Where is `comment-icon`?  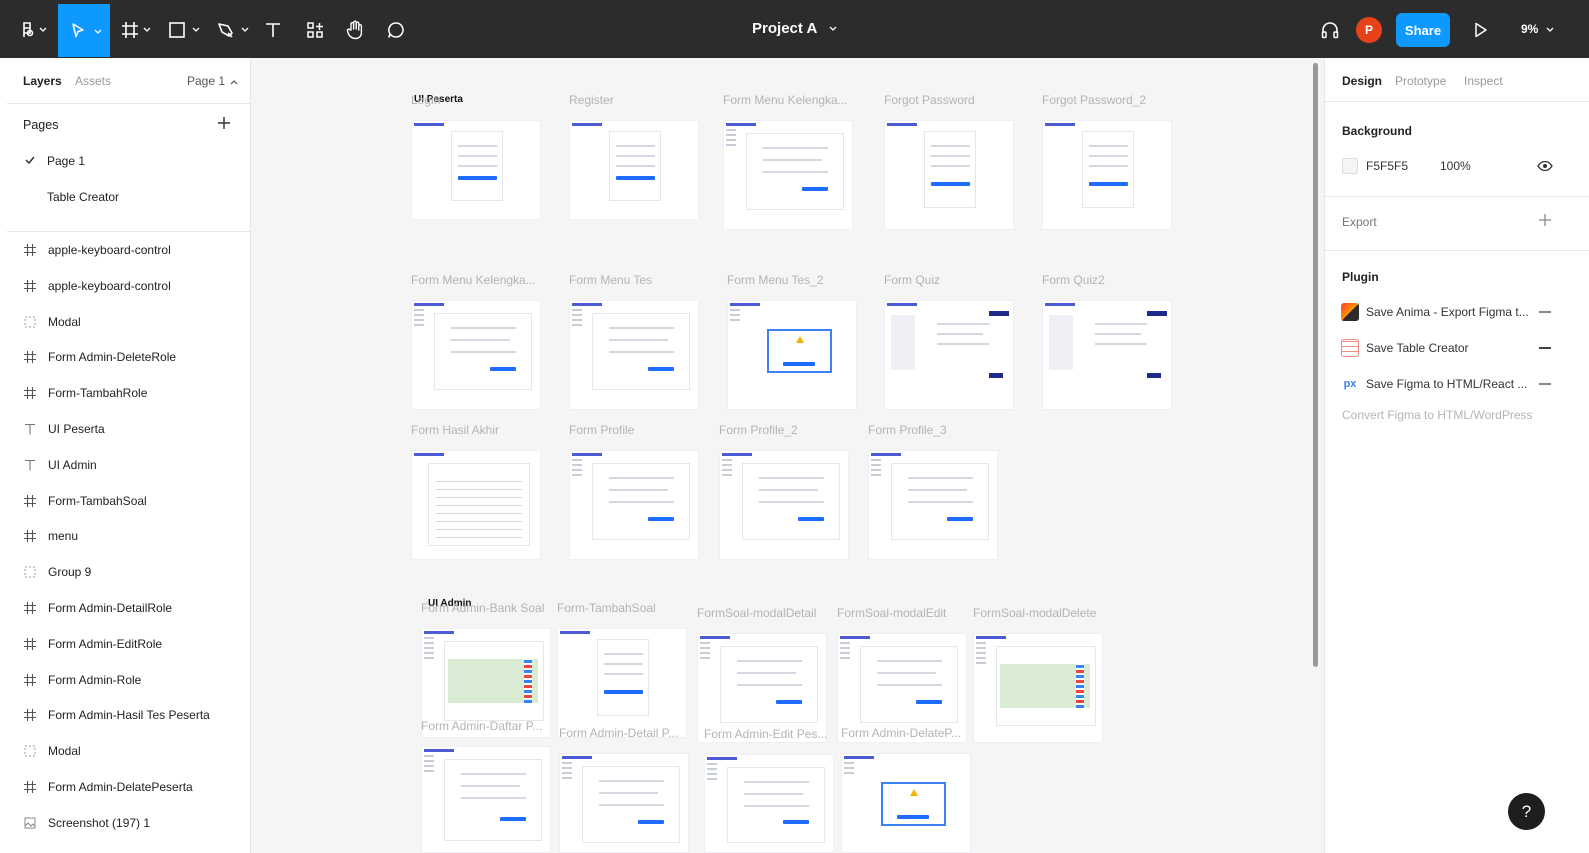
comment-icon is located at coordinates (396, 30).